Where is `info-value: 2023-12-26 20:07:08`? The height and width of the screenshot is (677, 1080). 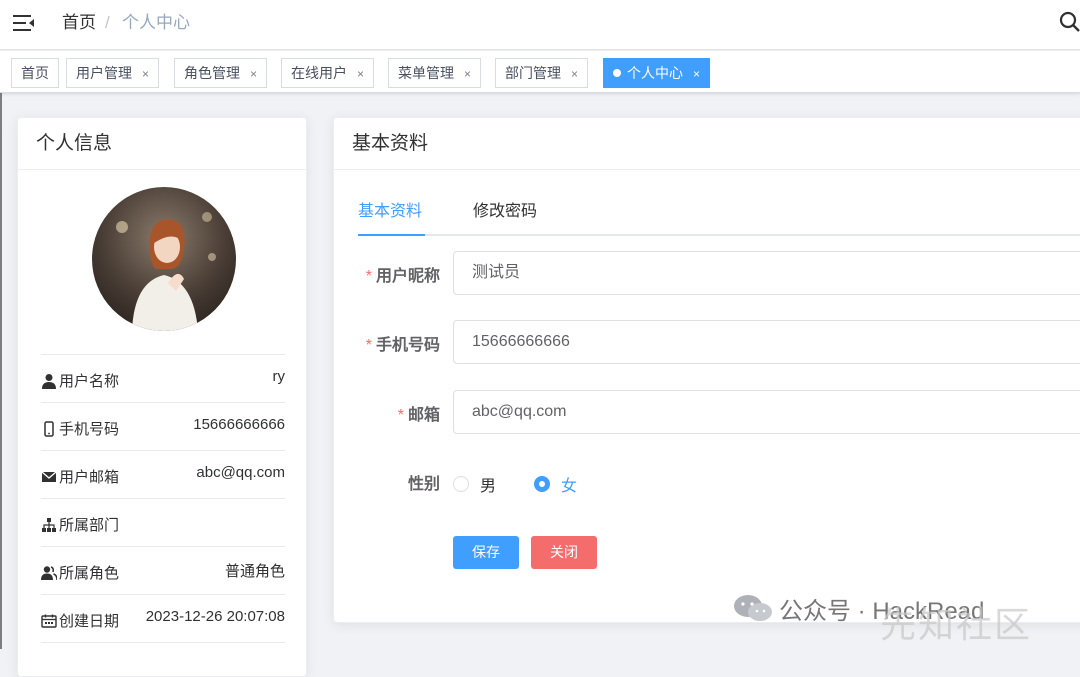
info-value: 2023-12-26 20:07:08 is located at coordinates (215, 616).